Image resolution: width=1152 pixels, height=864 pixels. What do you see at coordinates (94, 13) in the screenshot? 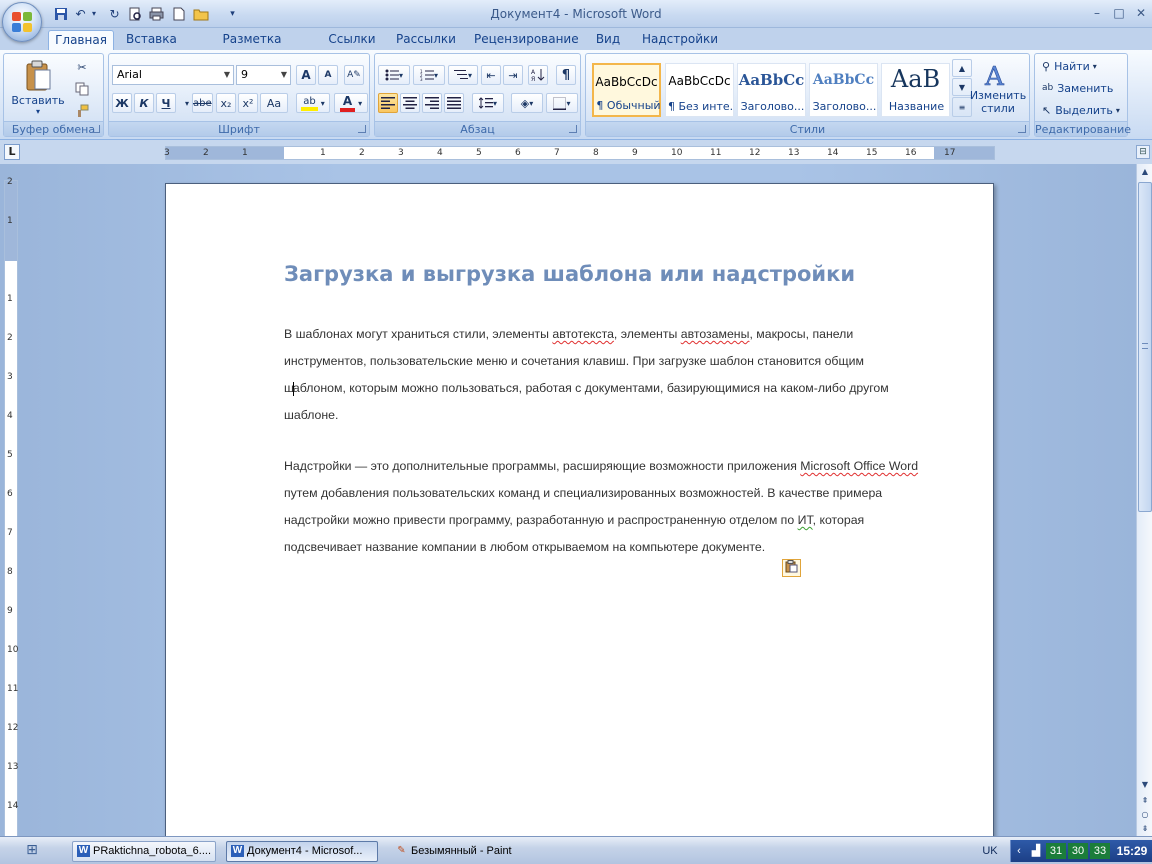
I see `undo-dropdown-icon: ▾` at bounding box center [94, 13].